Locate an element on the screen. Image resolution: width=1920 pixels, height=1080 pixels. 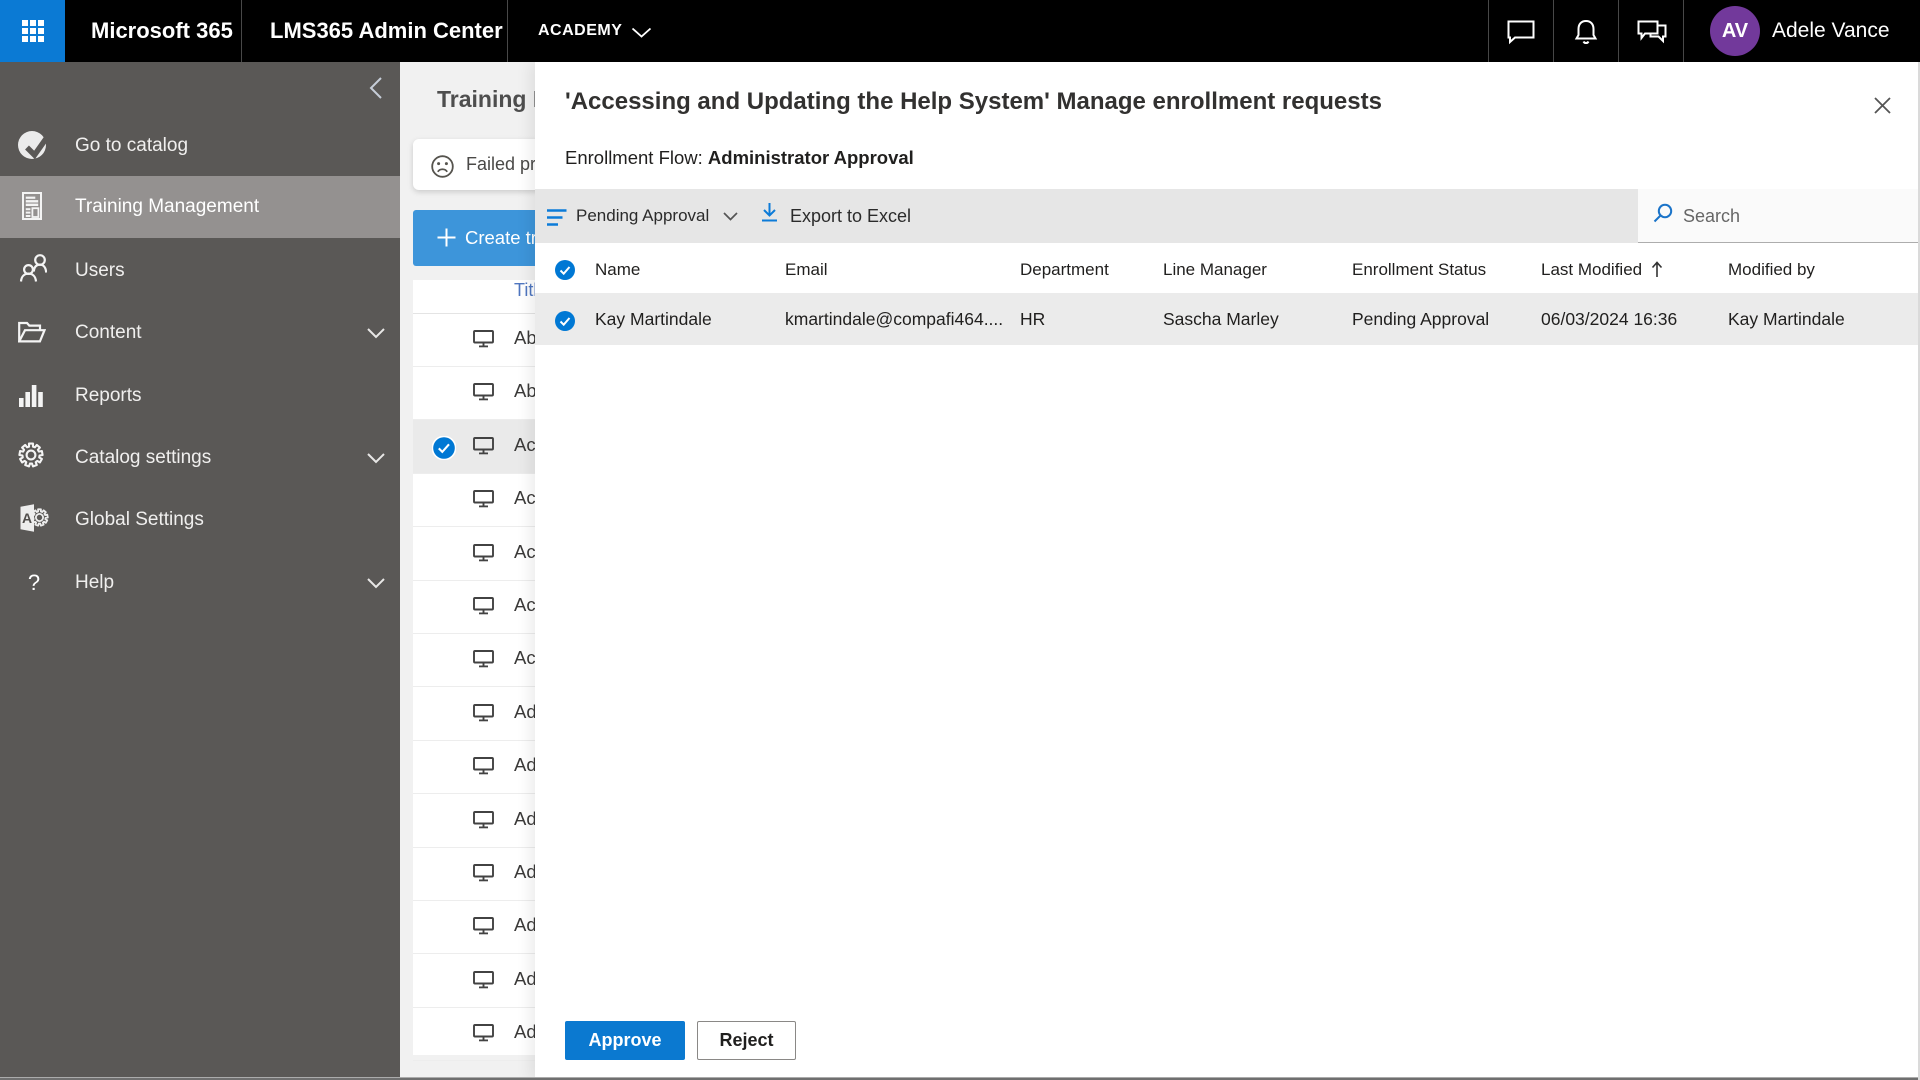
svg-text: A is located at coordinates (27, 518).